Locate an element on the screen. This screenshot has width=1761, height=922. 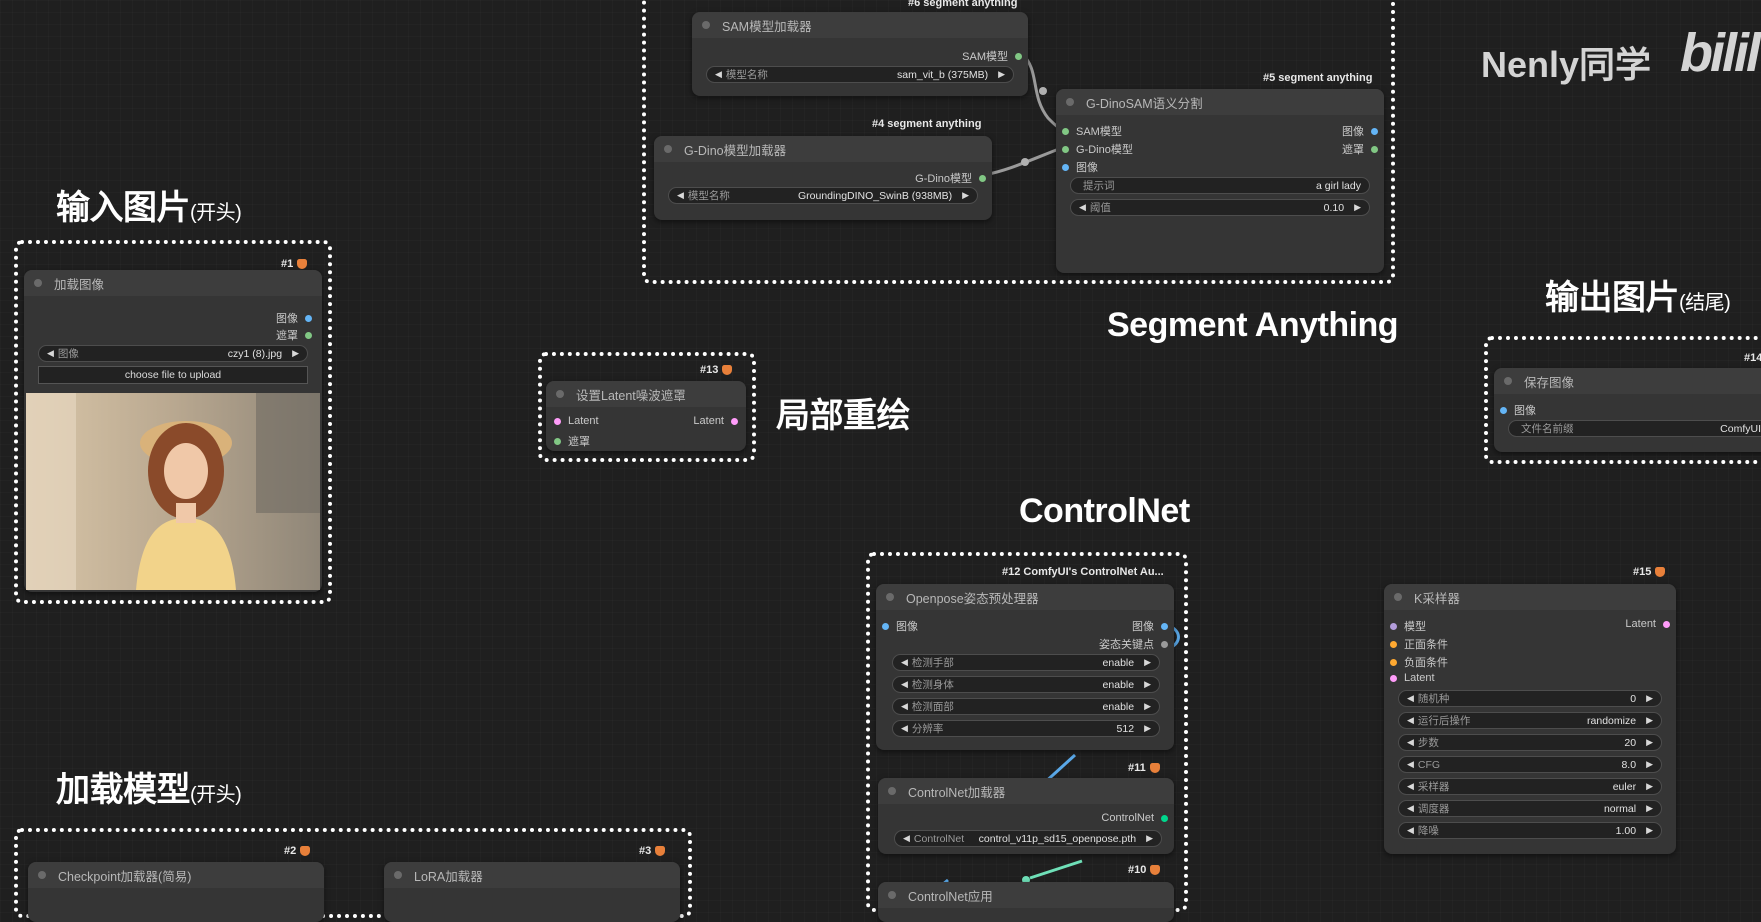
node-header: 保存图像 is located at coordinates (1627, 381).